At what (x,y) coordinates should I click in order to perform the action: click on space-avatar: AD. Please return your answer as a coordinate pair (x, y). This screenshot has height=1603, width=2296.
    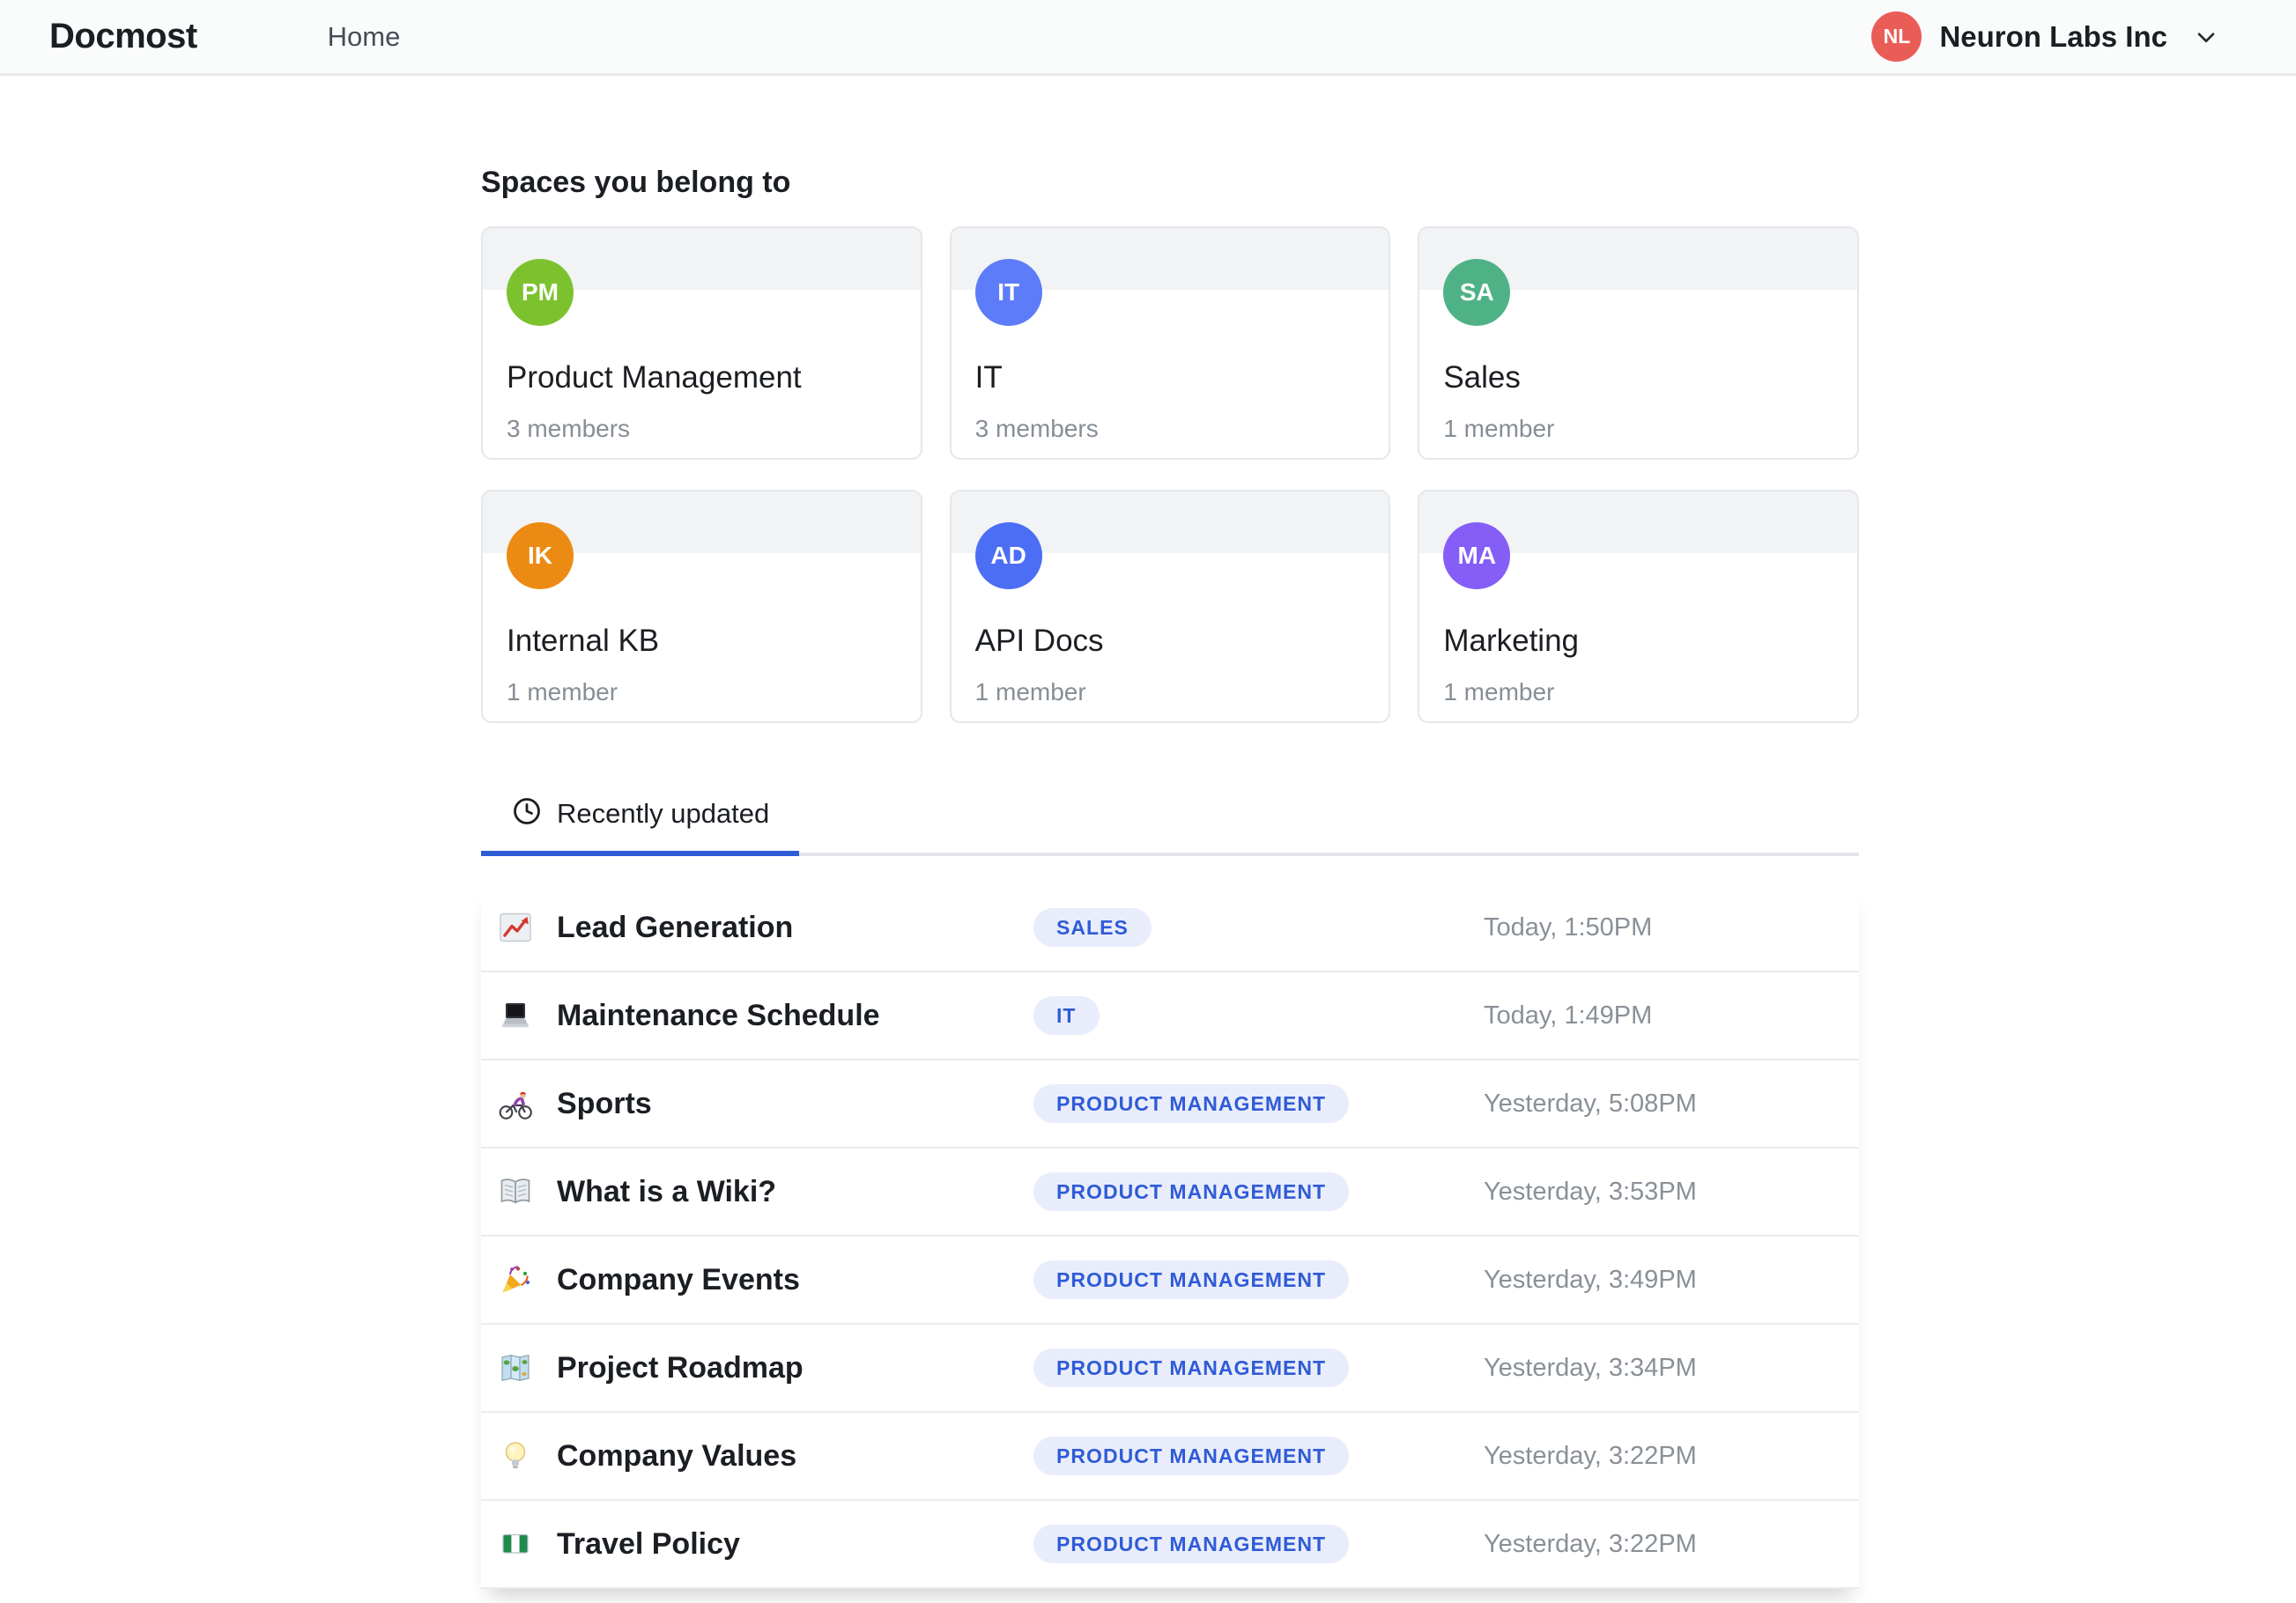
    Looking at the image, I should click on (1008, 555).